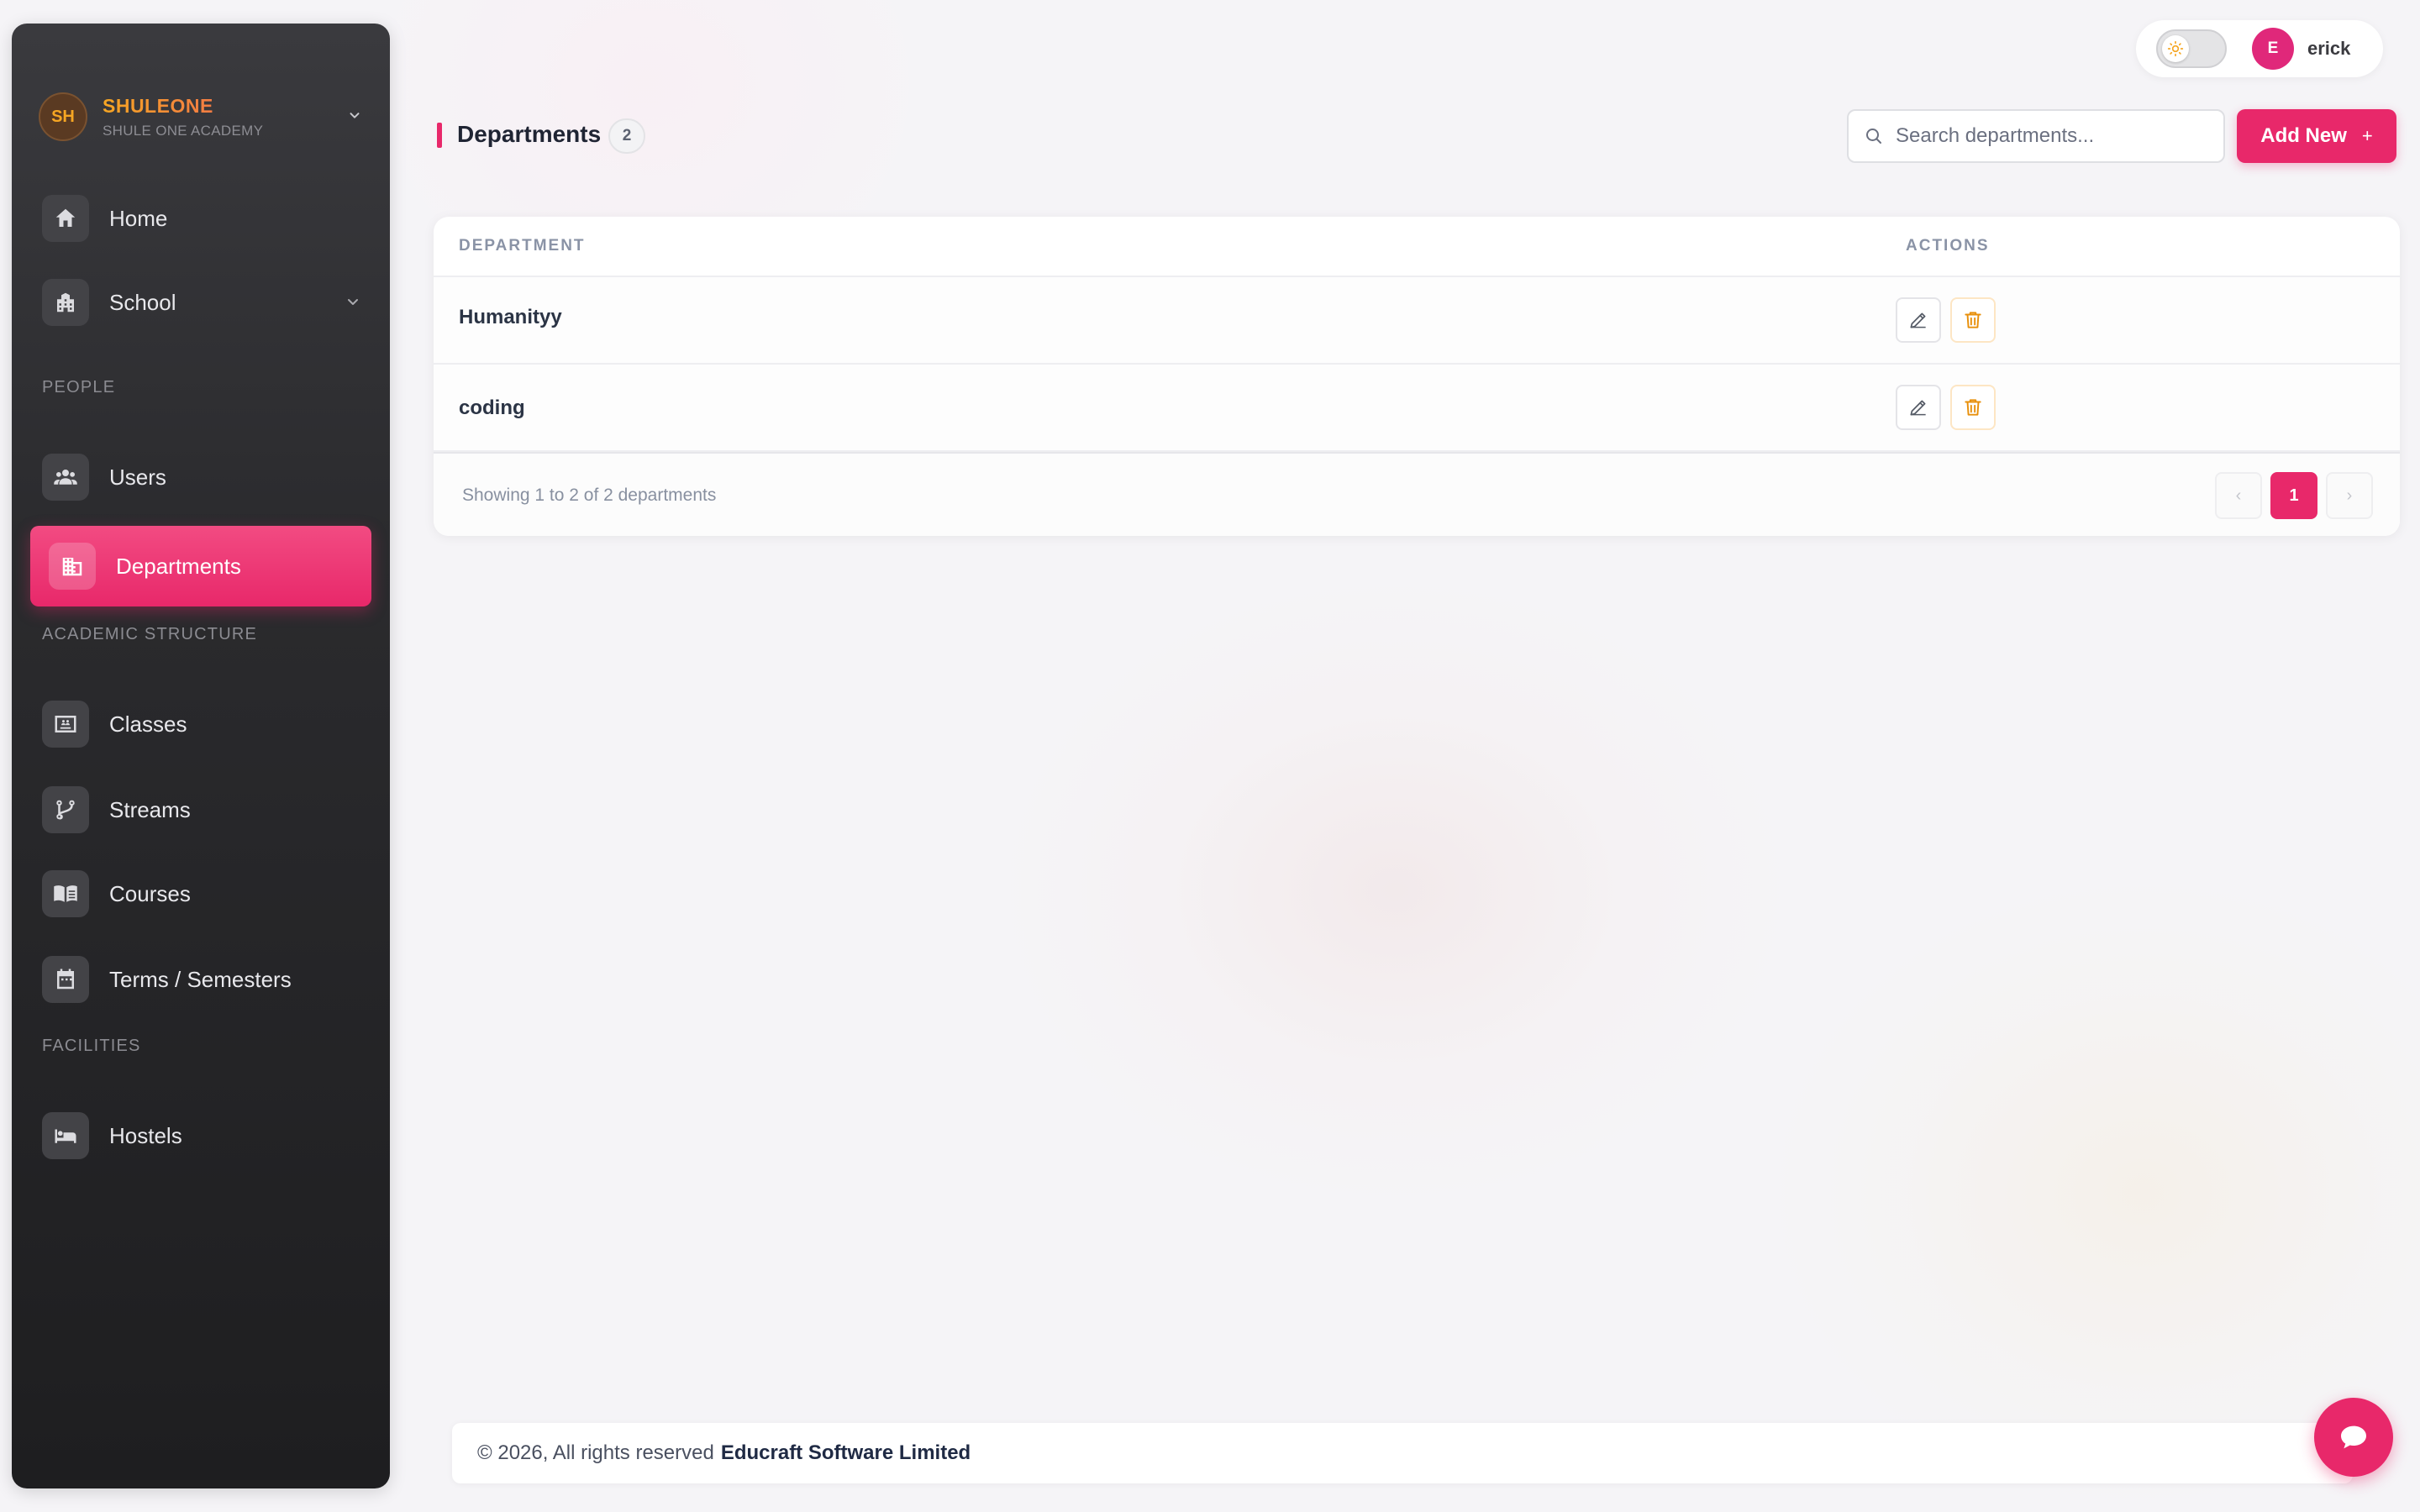 Image resolution: width=2420 pixels, height=1512 pixels. I want to click on pagination-page-1: 1, so click(2293, 495).